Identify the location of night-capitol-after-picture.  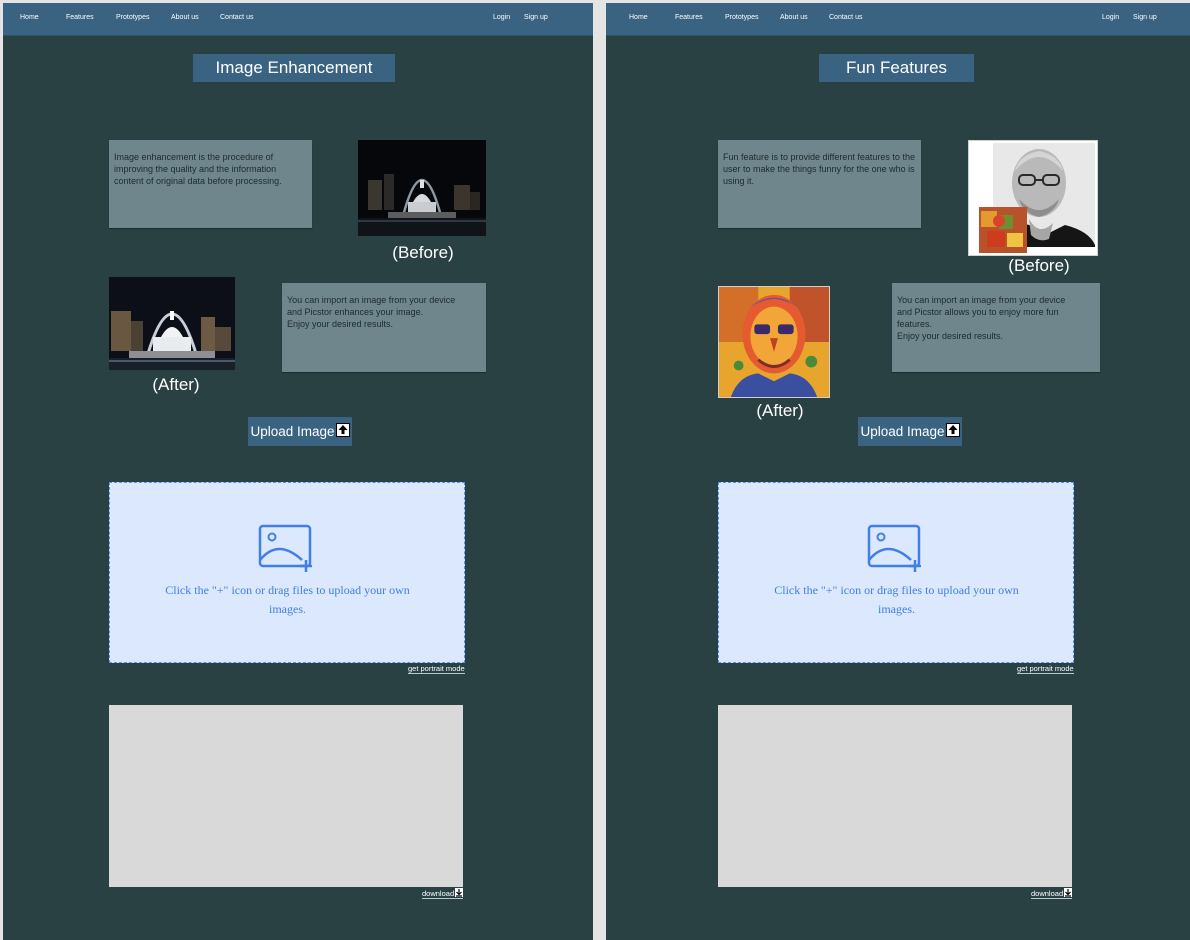
(172, 323).